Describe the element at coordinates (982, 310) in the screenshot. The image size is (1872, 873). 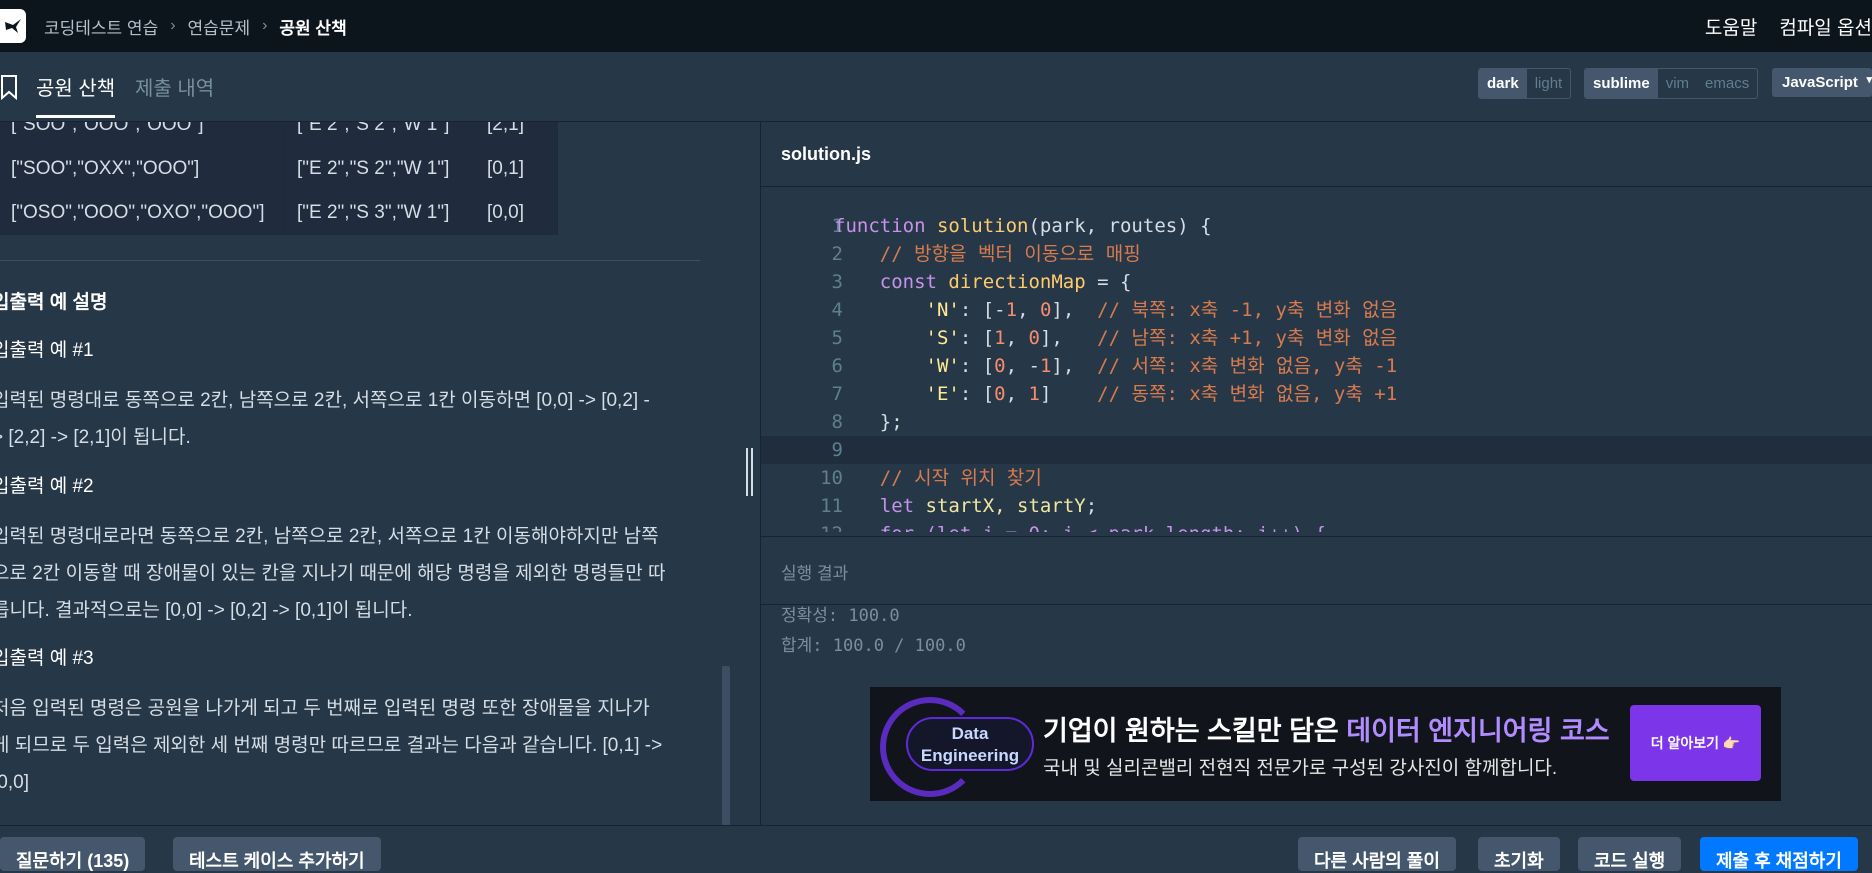
I see `code-token: : [-` at that location.